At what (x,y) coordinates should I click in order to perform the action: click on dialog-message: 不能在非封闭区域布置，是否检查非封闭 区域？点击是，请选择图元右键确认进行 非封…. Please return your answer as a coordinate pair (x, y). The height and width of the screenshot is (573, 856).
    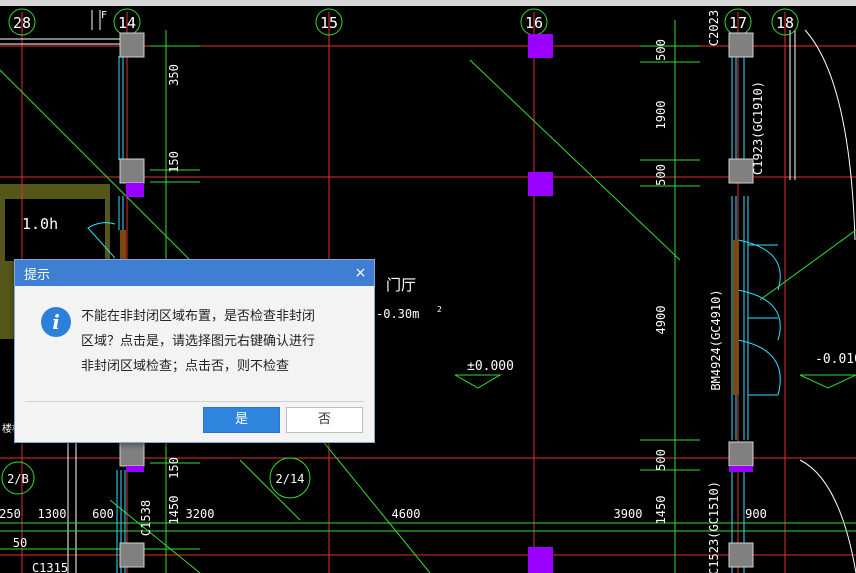
    Looking at the image, I should click on (216, 341).